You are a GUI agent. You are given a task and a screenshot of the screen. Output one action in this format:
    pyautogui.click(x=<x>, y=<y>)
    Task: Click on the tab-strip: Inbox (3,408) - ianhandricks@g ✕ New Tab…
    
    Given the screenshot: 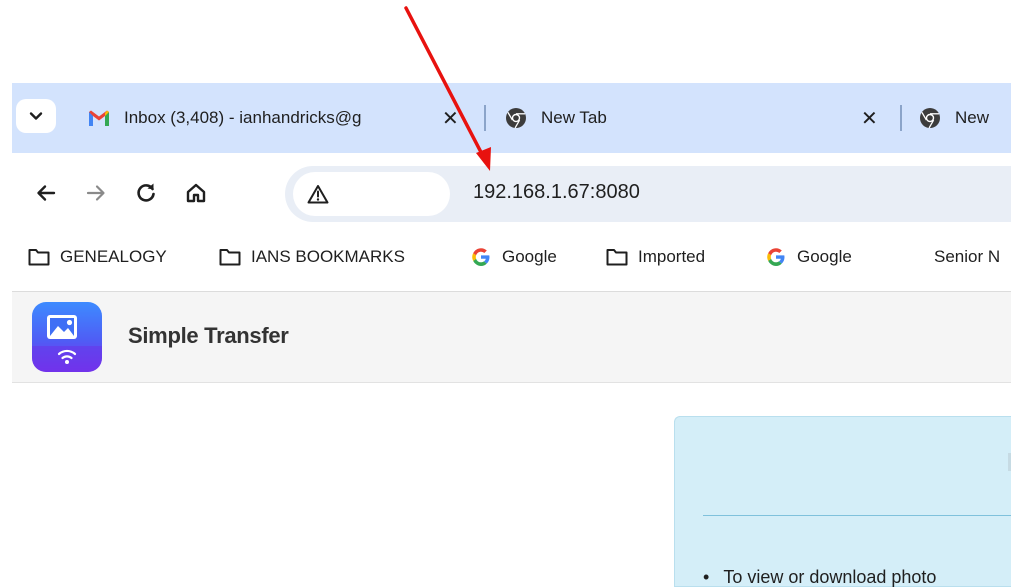 What is the action you would take?
    pyautogui.click(x=511, y=118)
    